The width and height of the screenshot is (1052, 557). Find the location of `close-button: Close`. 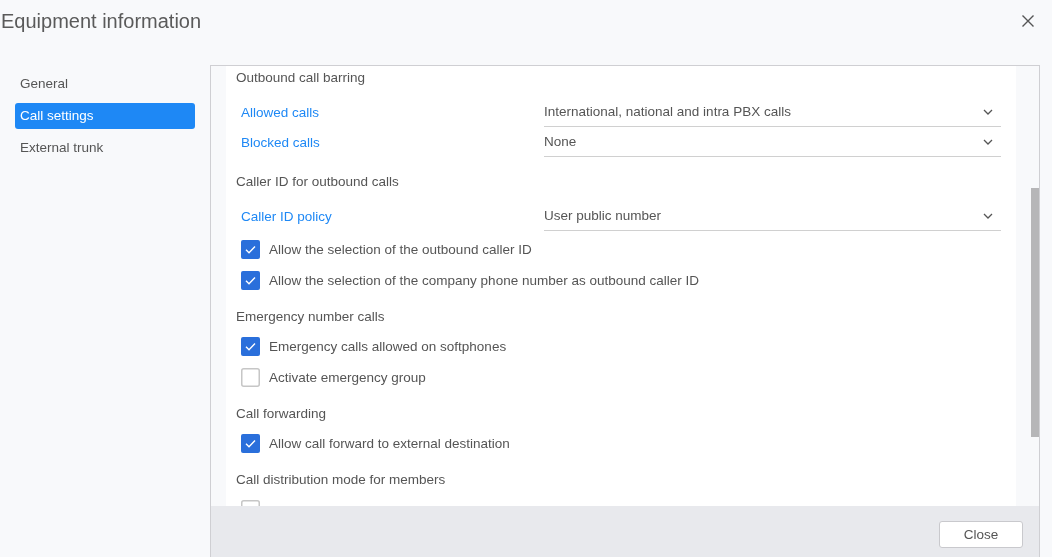

close-button: Close is located at coordinates (981, 534).